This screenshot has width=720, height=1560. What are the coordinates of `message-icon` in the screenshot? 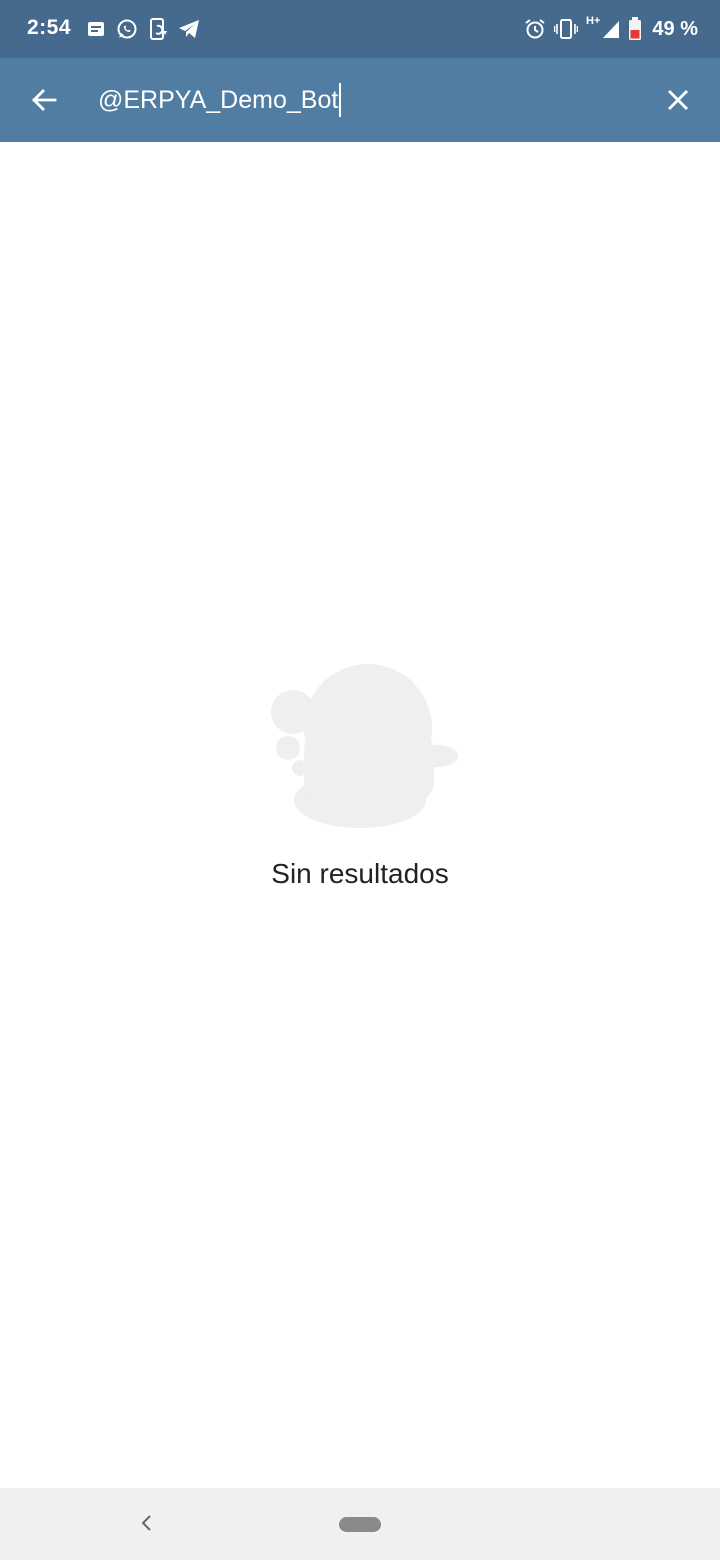 It's located at (96, 29).